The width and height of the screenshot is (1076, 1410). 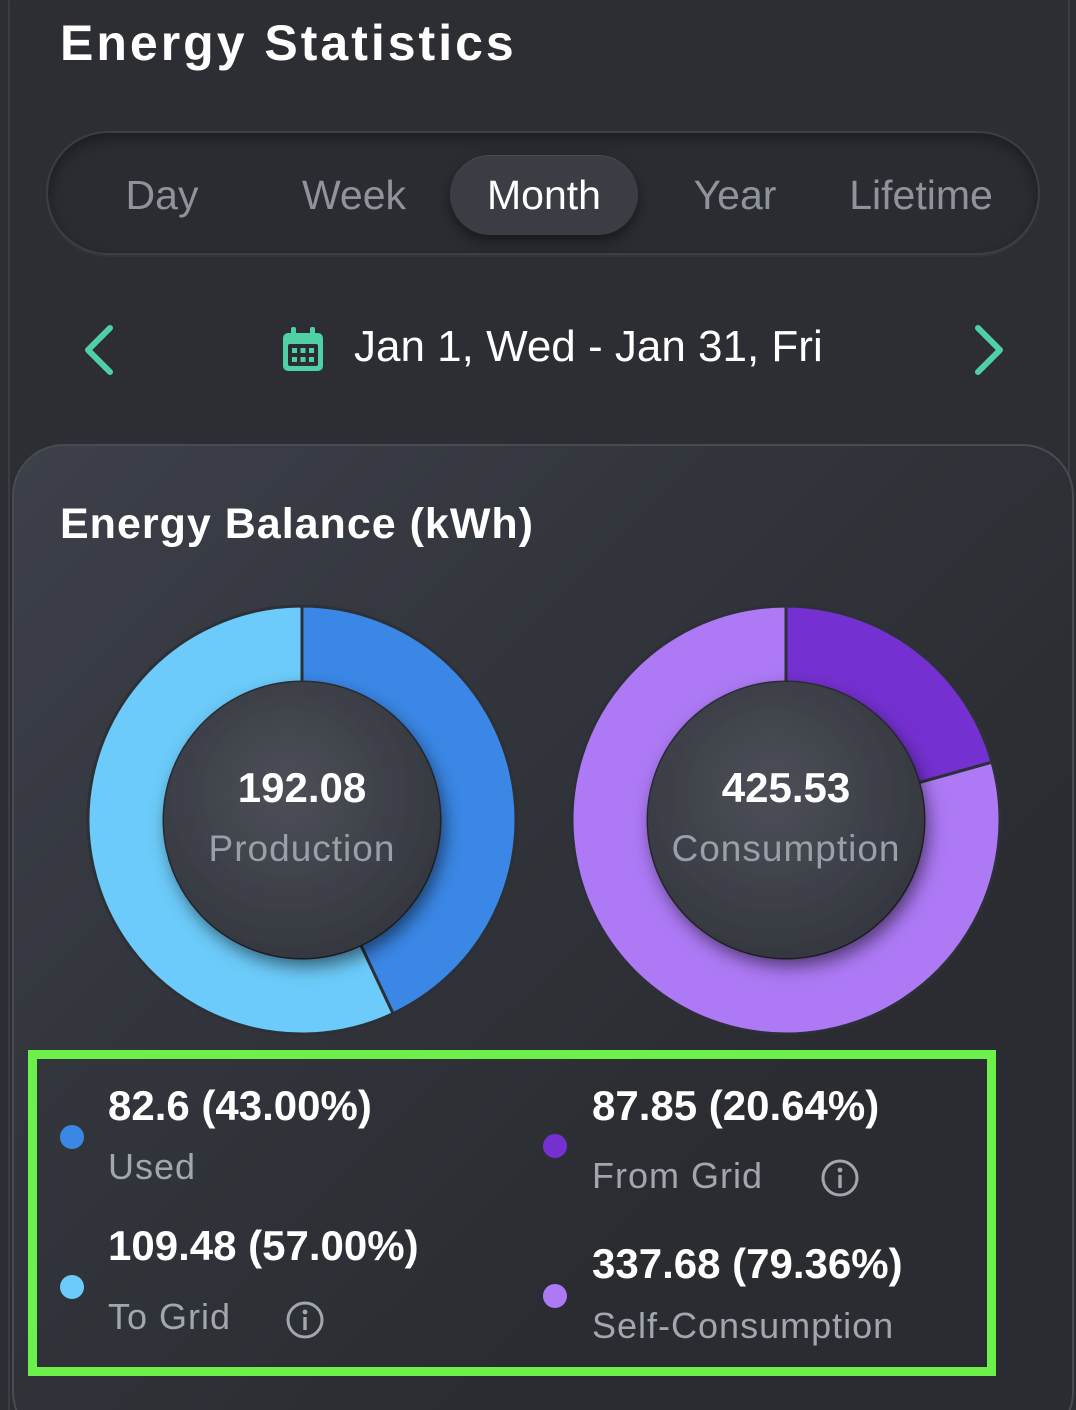 I want to click on production-label: Production, so click(x=302, y=848).